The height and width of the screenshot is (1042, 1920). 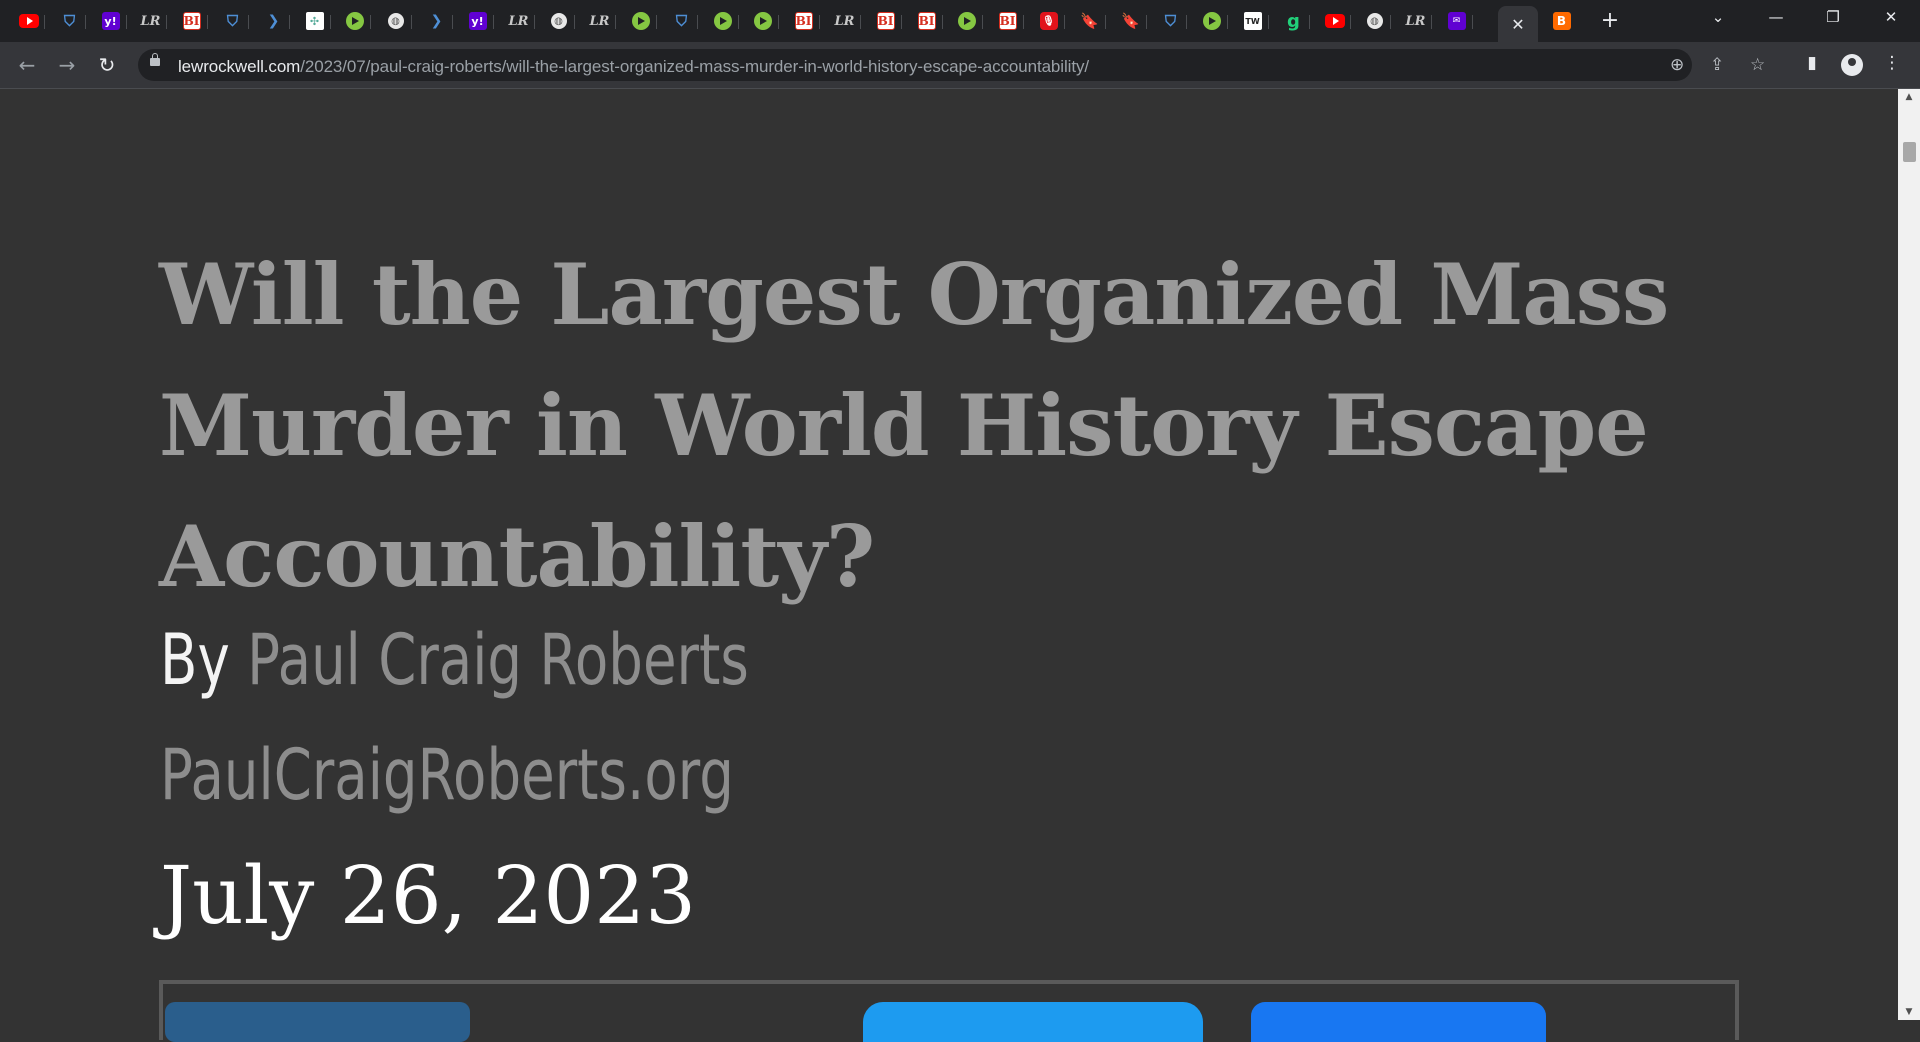 What do you see at coordinates (1909, 1012) in the screenshot?
I see `scroll-down-icon: ▼` at bounding box center [1909, 1012].